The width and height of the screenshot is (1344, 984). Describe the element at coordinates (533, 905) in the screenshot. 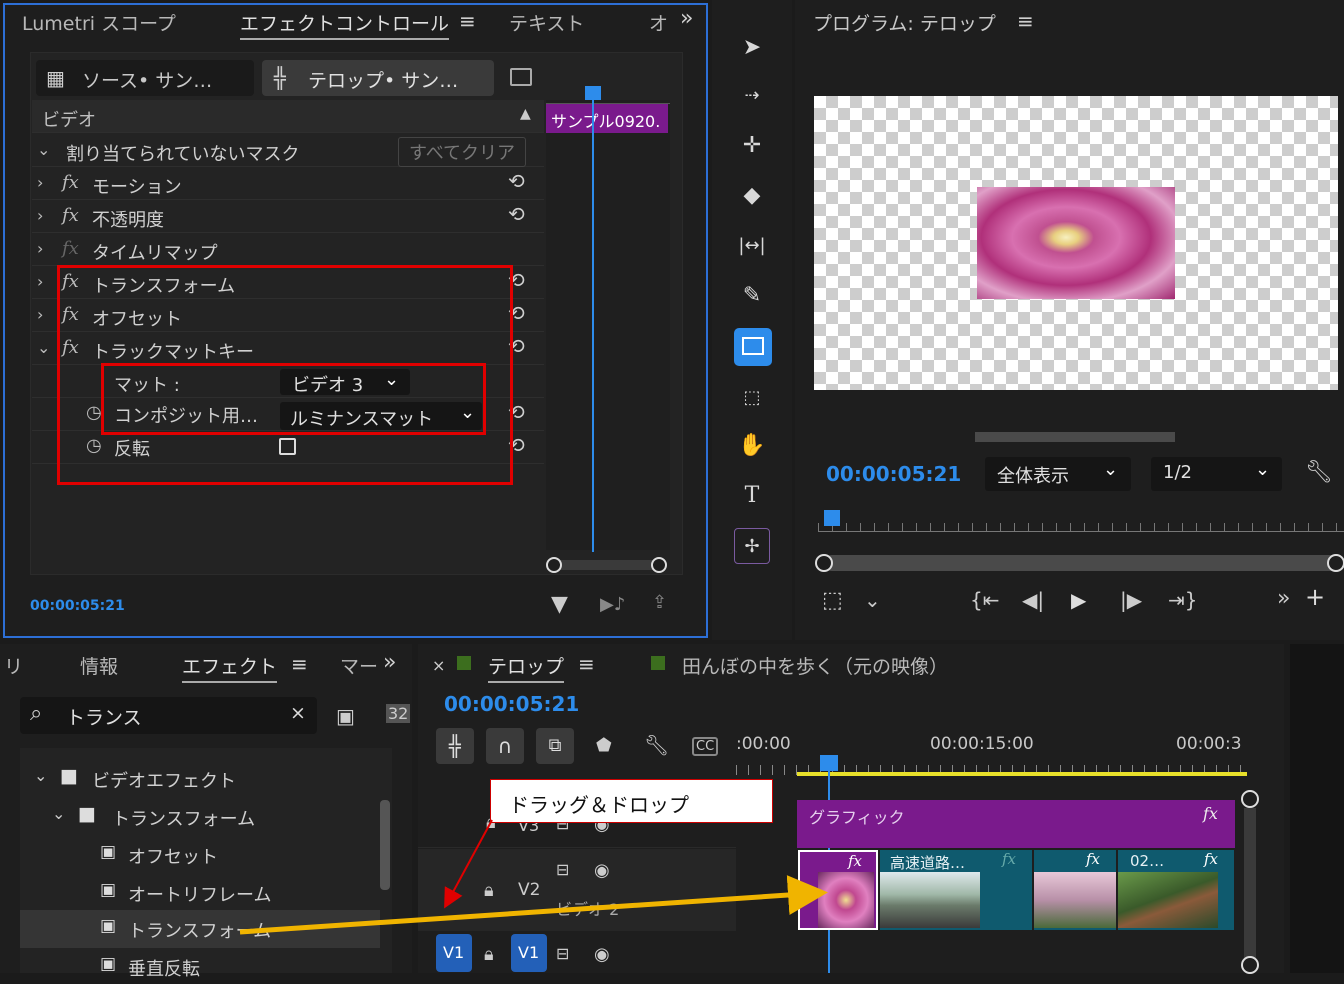

I see `yellow-arrow` at that location.